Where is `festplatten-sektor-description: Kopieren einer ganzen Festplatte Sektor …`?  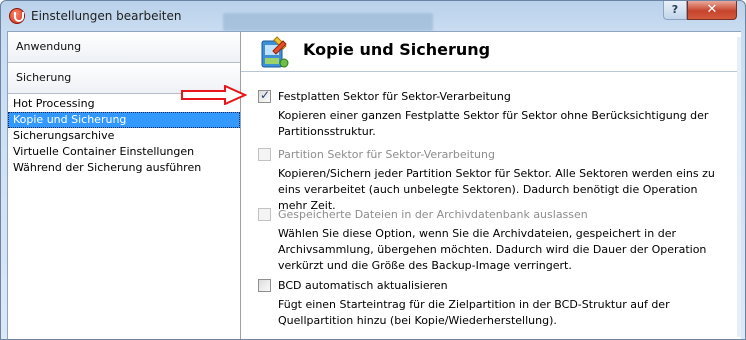 festplatten-sektor-description: Kopieren einer ganzen Festplatte Sektor … is located at coordinates (493, 123).